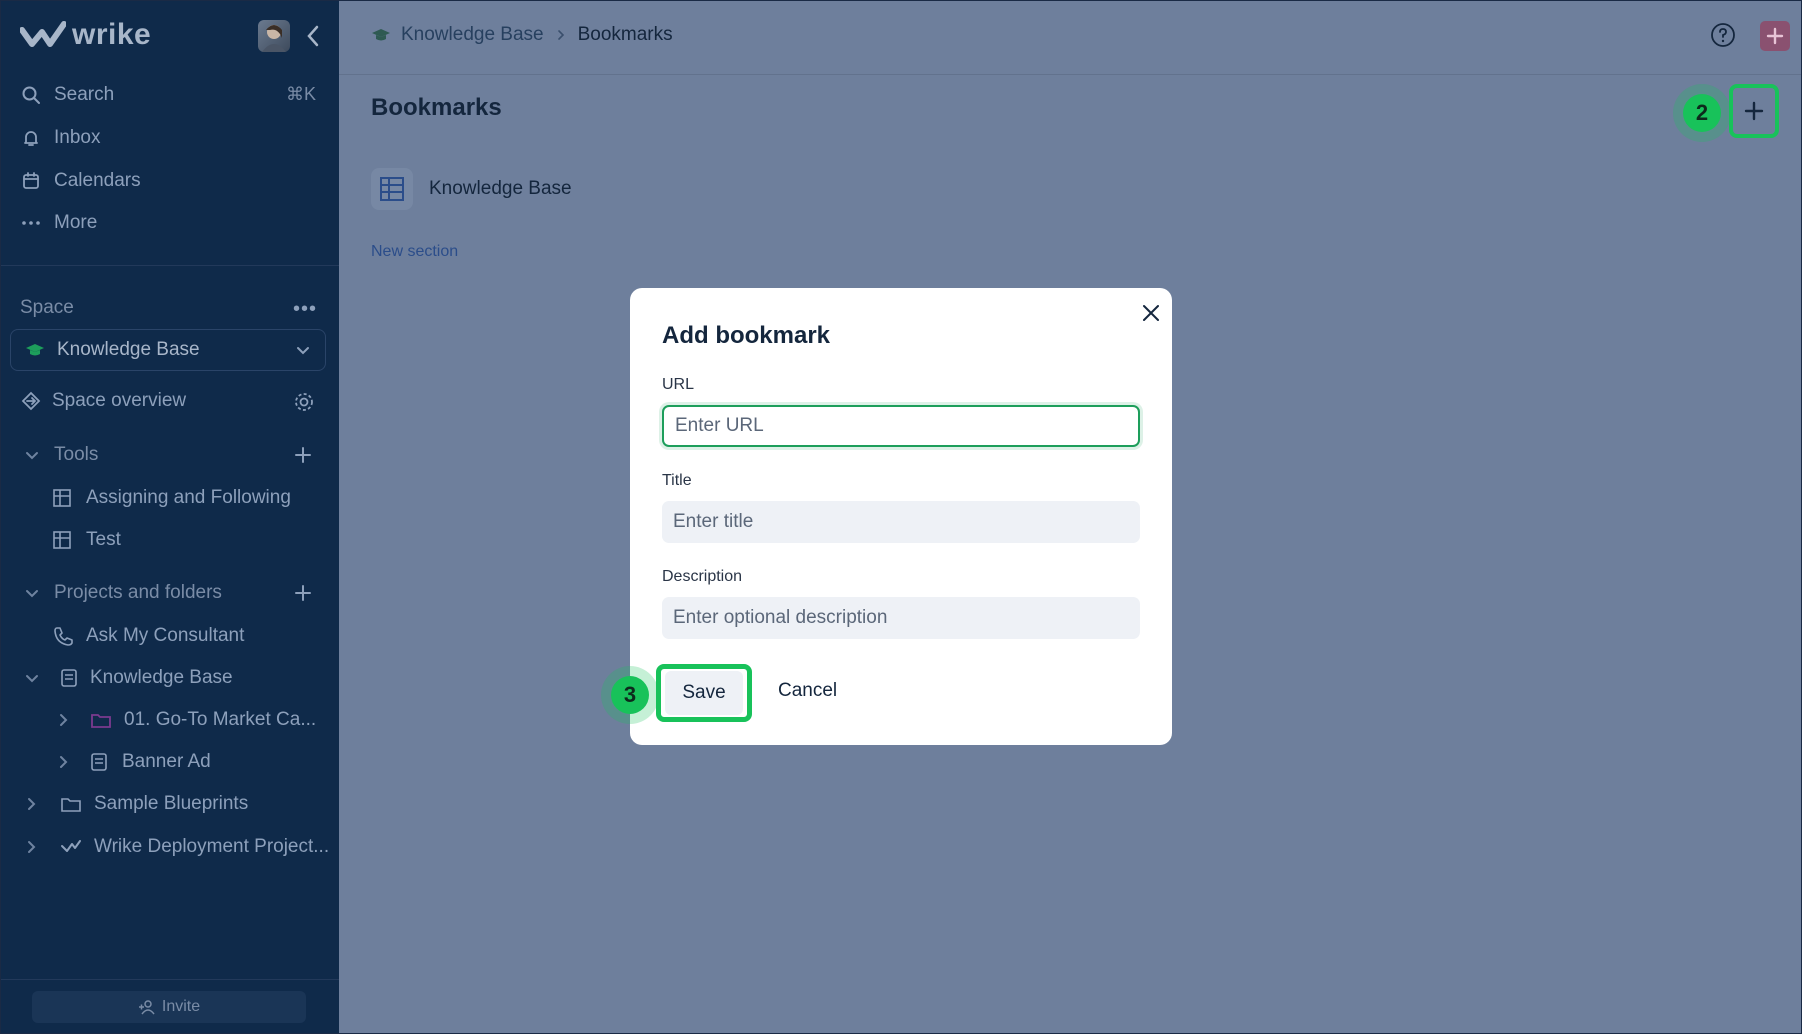 Image resolution: width=1802 pixels, height=1034 pixels. What do you see at coordinates (702, 576) in the screenshot?
I see `description-label: Description` at bounding box center [702, 576].